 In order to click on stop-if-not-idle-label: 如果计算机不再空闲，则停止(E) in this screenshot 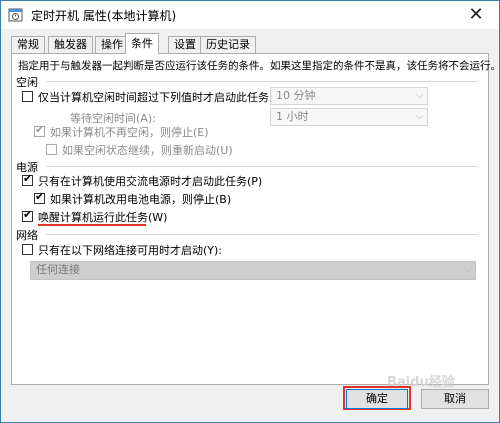, I will do `click(129, 132)`.